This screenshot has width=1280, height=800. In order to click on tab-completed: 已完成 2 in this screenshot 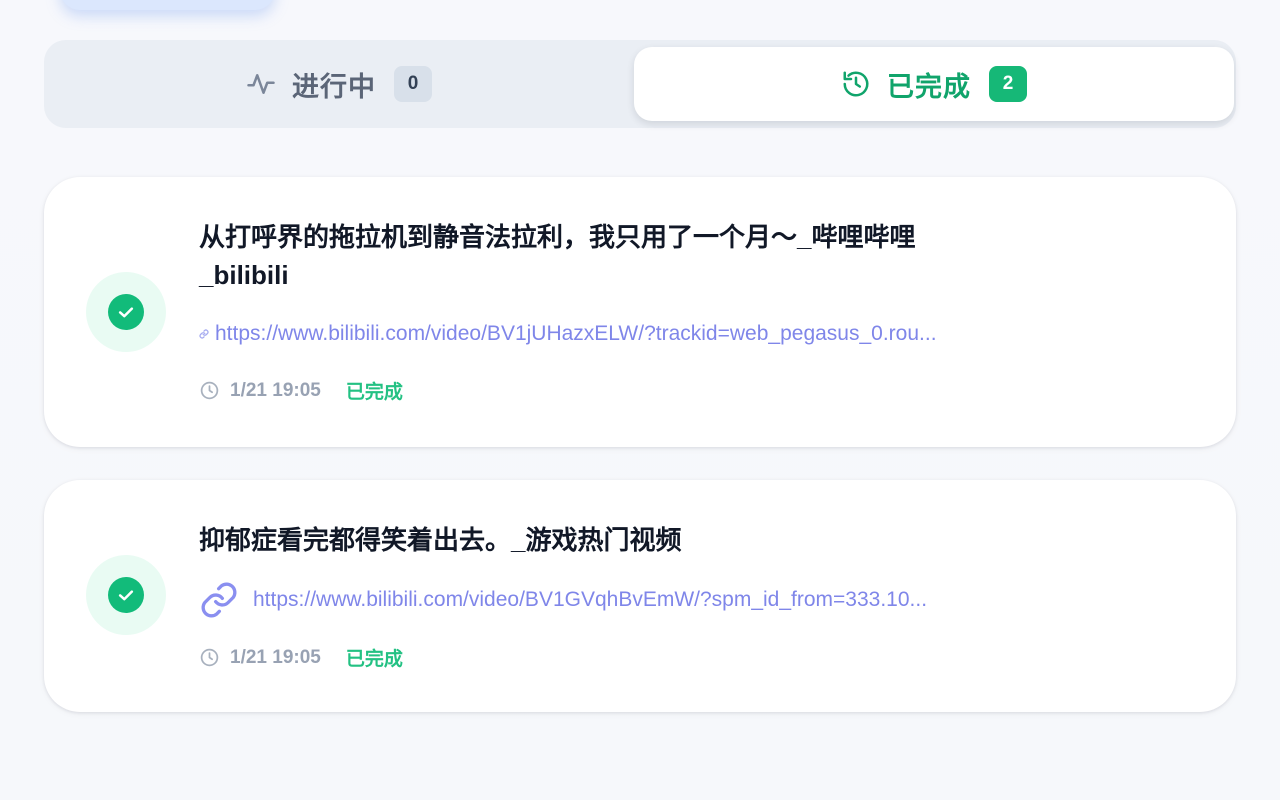, I will do `click(934, 84)`.